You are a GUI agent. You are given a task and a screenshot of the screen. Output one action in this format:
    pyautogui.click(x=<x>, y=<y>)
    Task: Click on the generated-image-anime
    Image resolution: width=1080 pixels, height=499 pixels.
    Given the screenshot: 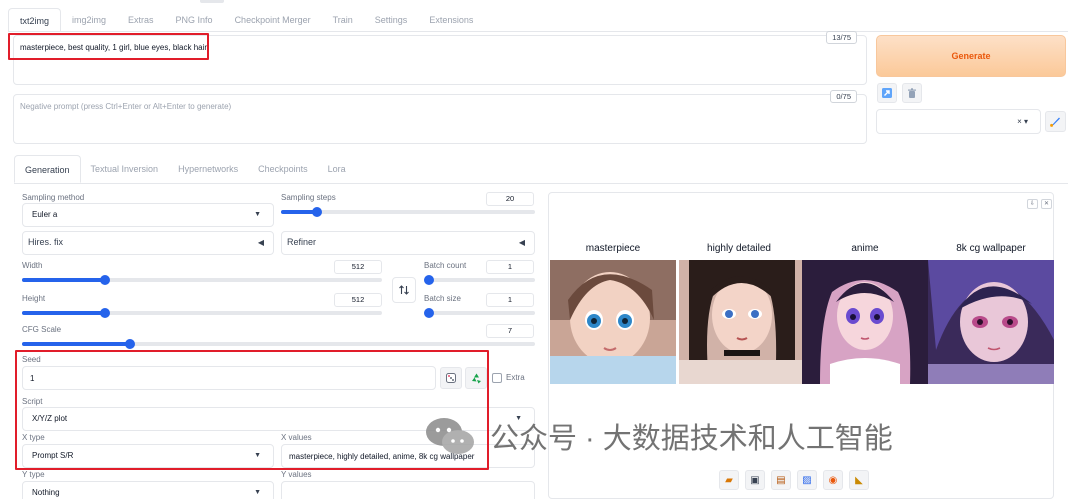 What is the action you would take?
    pyautogui.click(x=865, y=322)
    